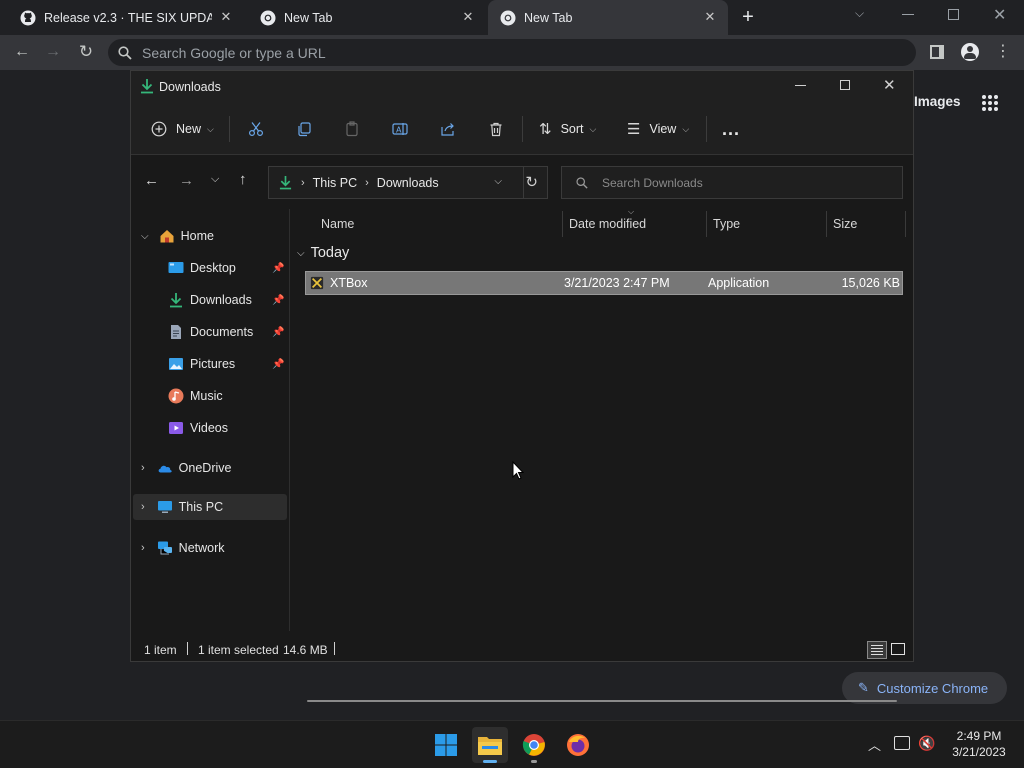 The height and width of the screenshot is (768, 1024). I want to click on cut-button, so click(256, 129).